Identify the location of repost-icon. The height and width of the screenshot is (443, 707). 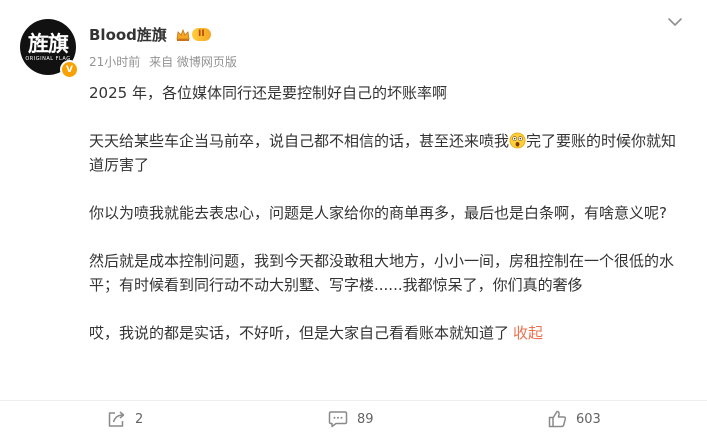
(116, 418).